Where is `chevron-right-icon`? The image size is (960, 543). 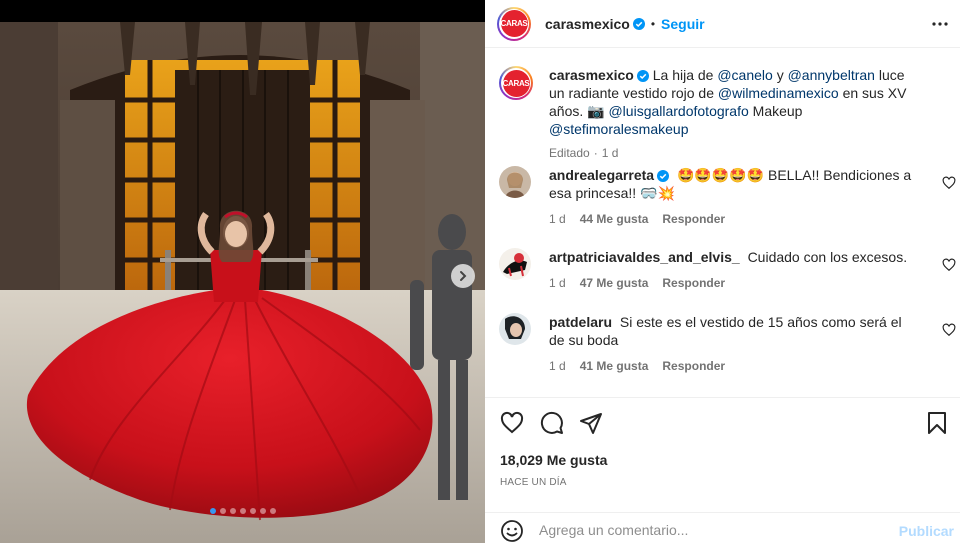 chevron-right-icon is located at coordinates (463, 276).